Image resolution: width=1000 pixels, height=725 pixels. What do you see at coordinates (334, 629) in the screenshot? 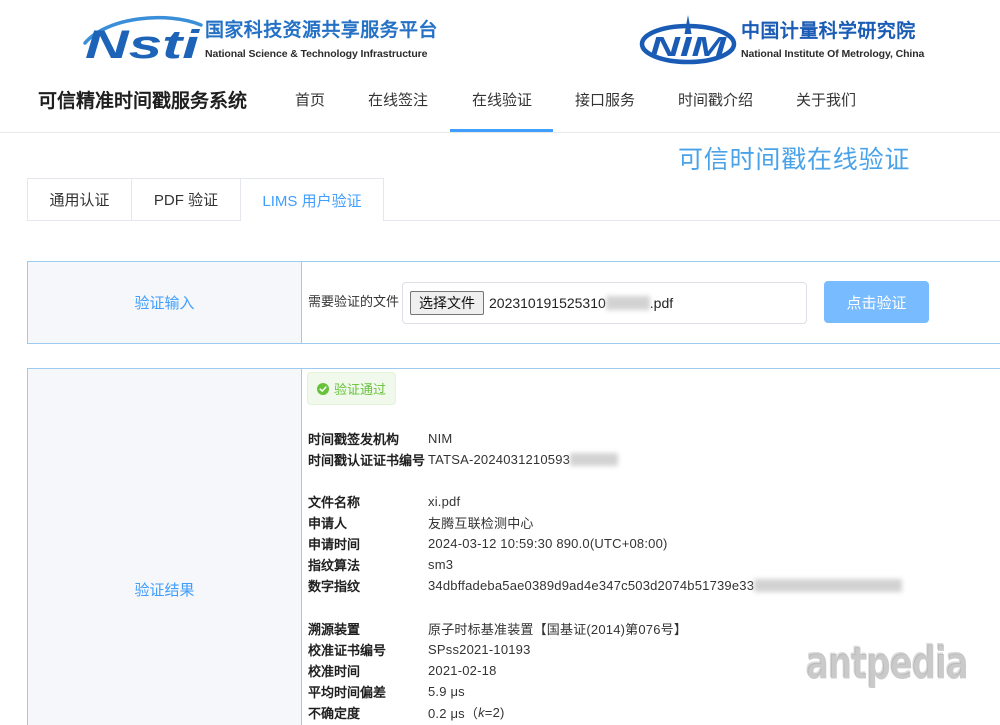
I see `row-label: 溯源装置` at bounding box center [334, 629].